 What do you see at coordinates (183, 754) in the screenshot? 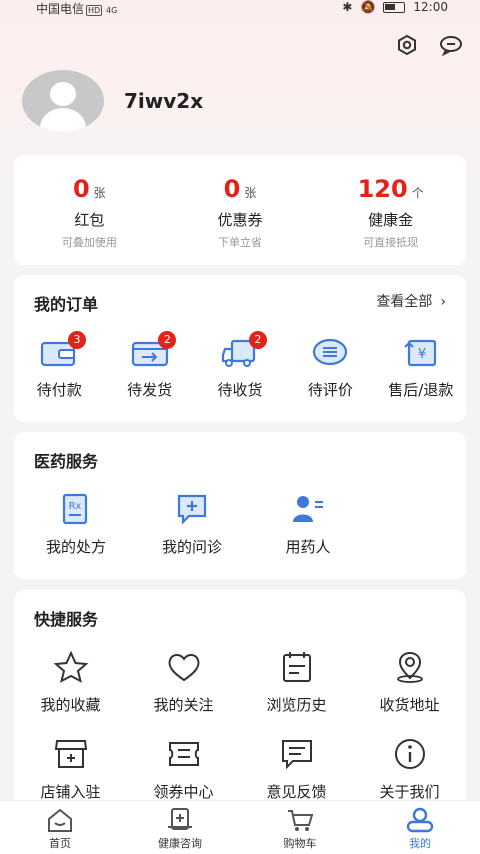
I see `coupon-icon` at bounding box center [183, 754].